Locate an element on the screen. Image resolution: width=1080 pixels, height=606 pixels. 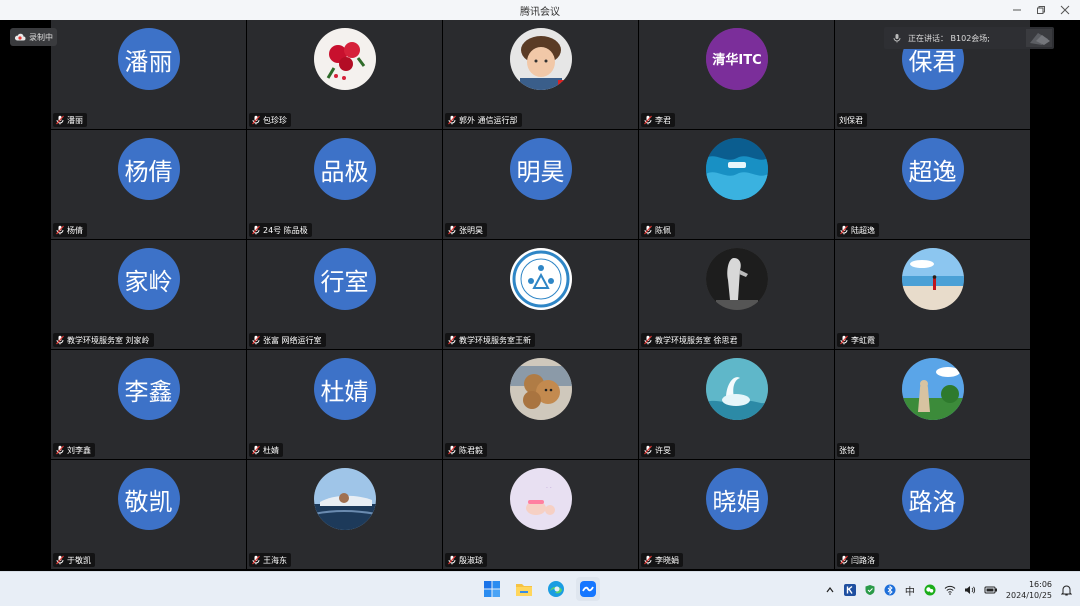
participant-name-tag: 张明昊 is located at coordinates (466, 230).